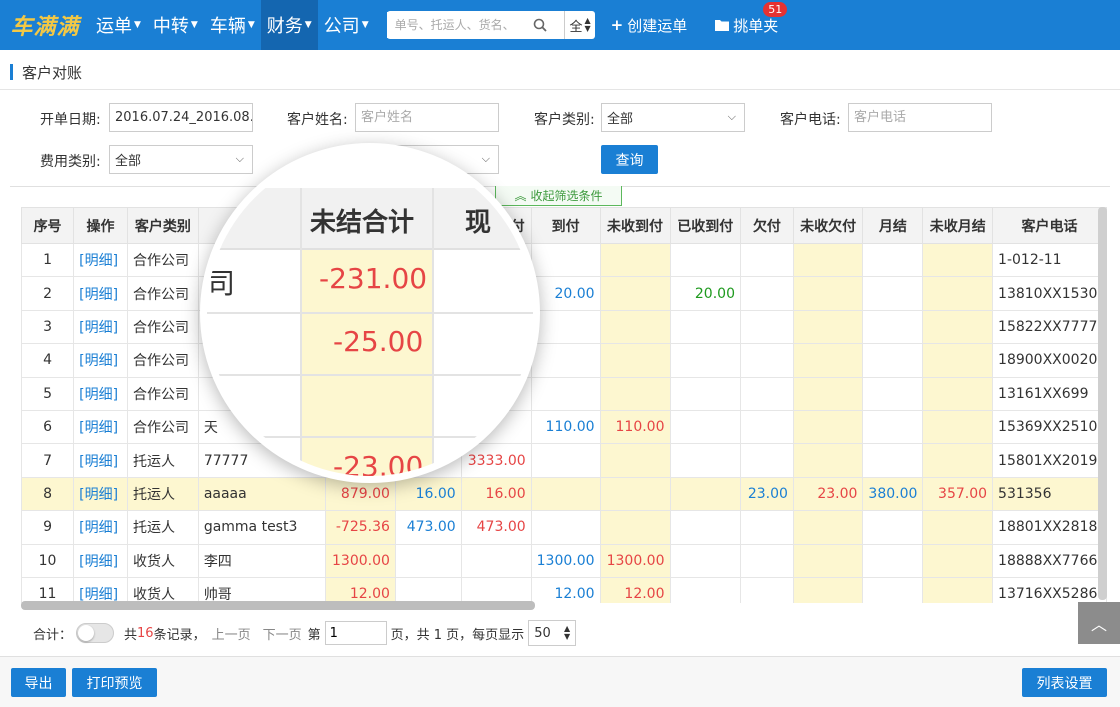  Describe the element at coordinates (355, 633) in the screenshot. I see `page-number-input` at that location.